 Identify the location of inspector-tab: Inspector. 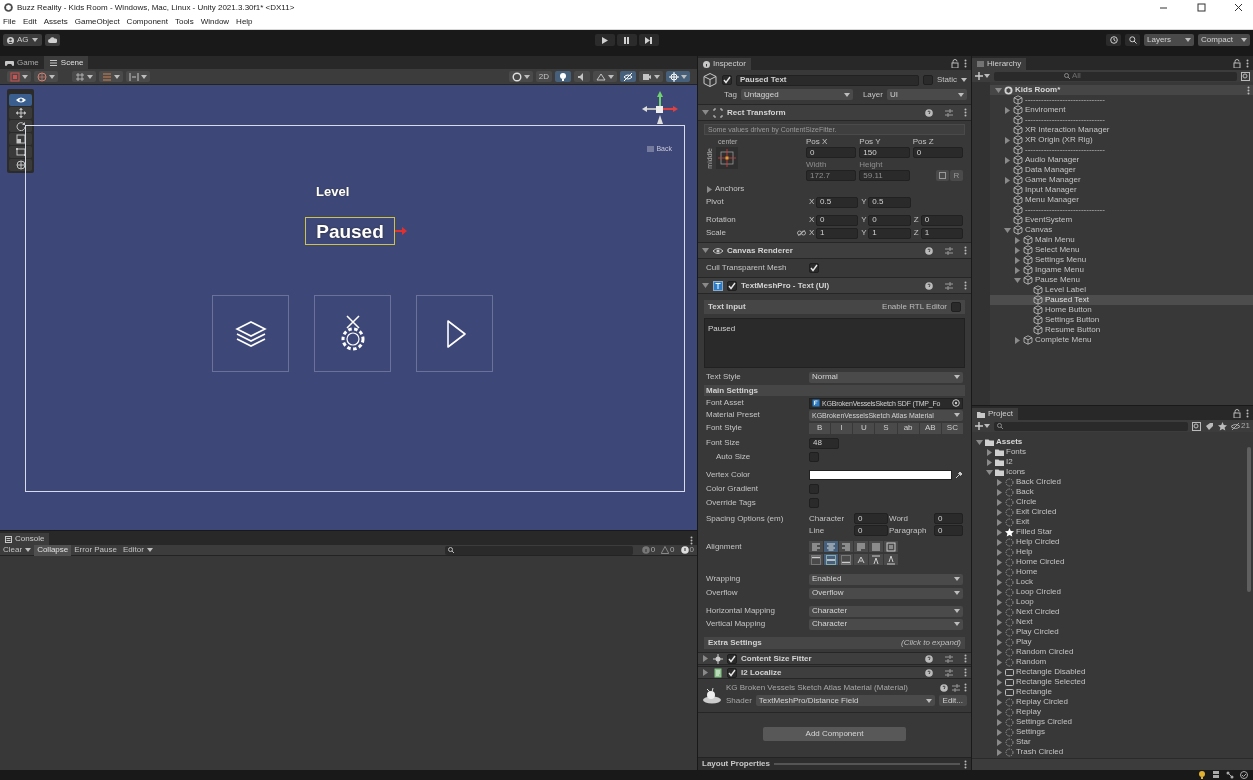
(724, 64).